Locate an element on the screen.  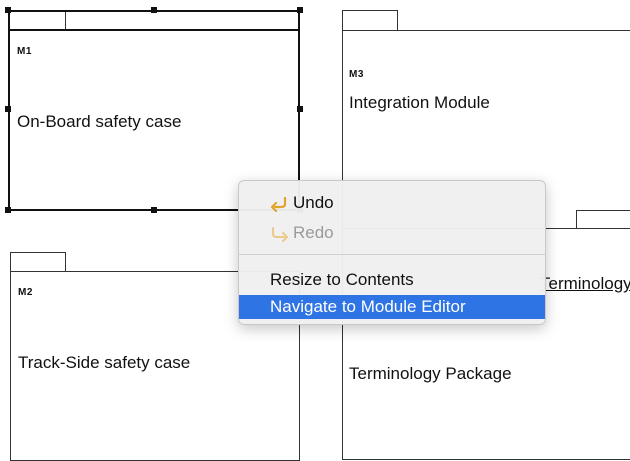
resize-handle-ne is located at coordinates (300, 10).